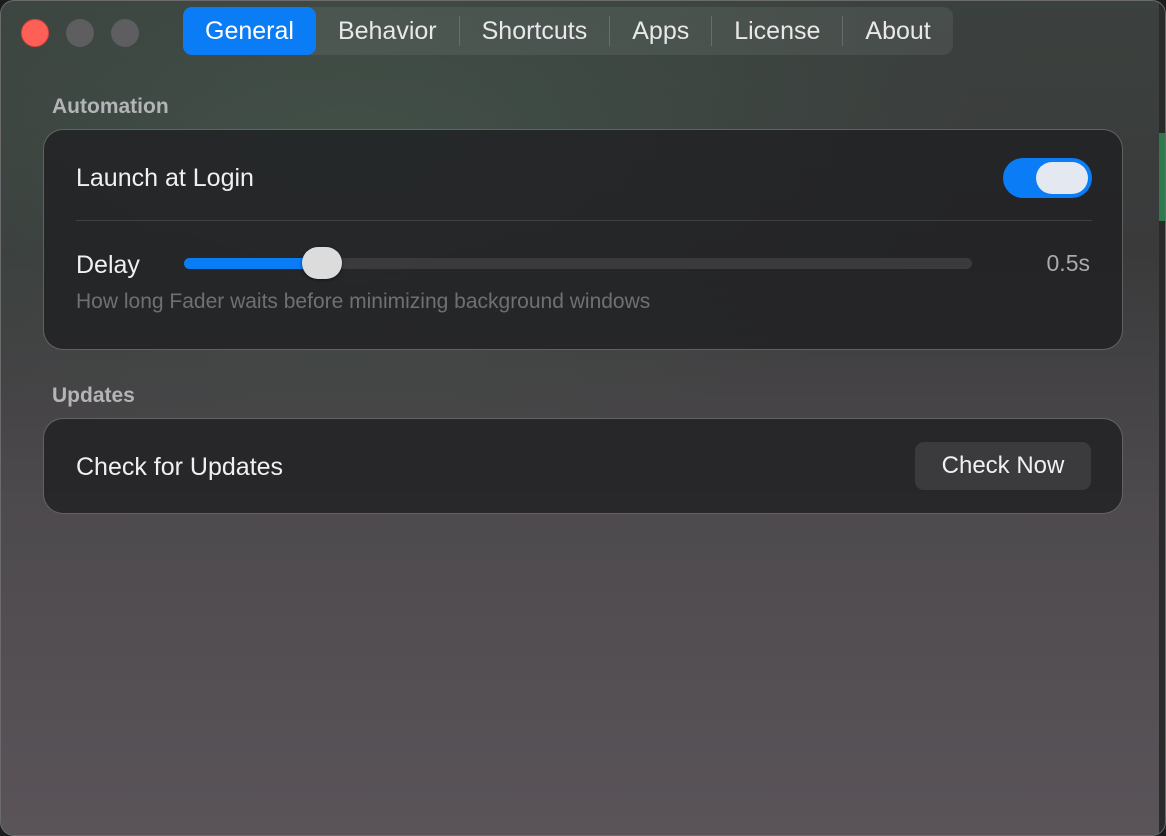 The width and height of the screenshot is (1166, 836). I want to click on delay-label: Delay, so click(108, 265).